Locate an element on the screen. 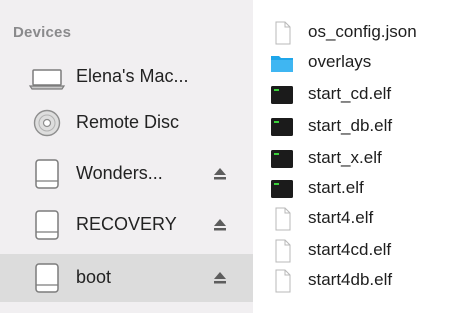 The height and width of the screenshot is (313, 460). file-row: start.elf is located at coordinates (356, 189).